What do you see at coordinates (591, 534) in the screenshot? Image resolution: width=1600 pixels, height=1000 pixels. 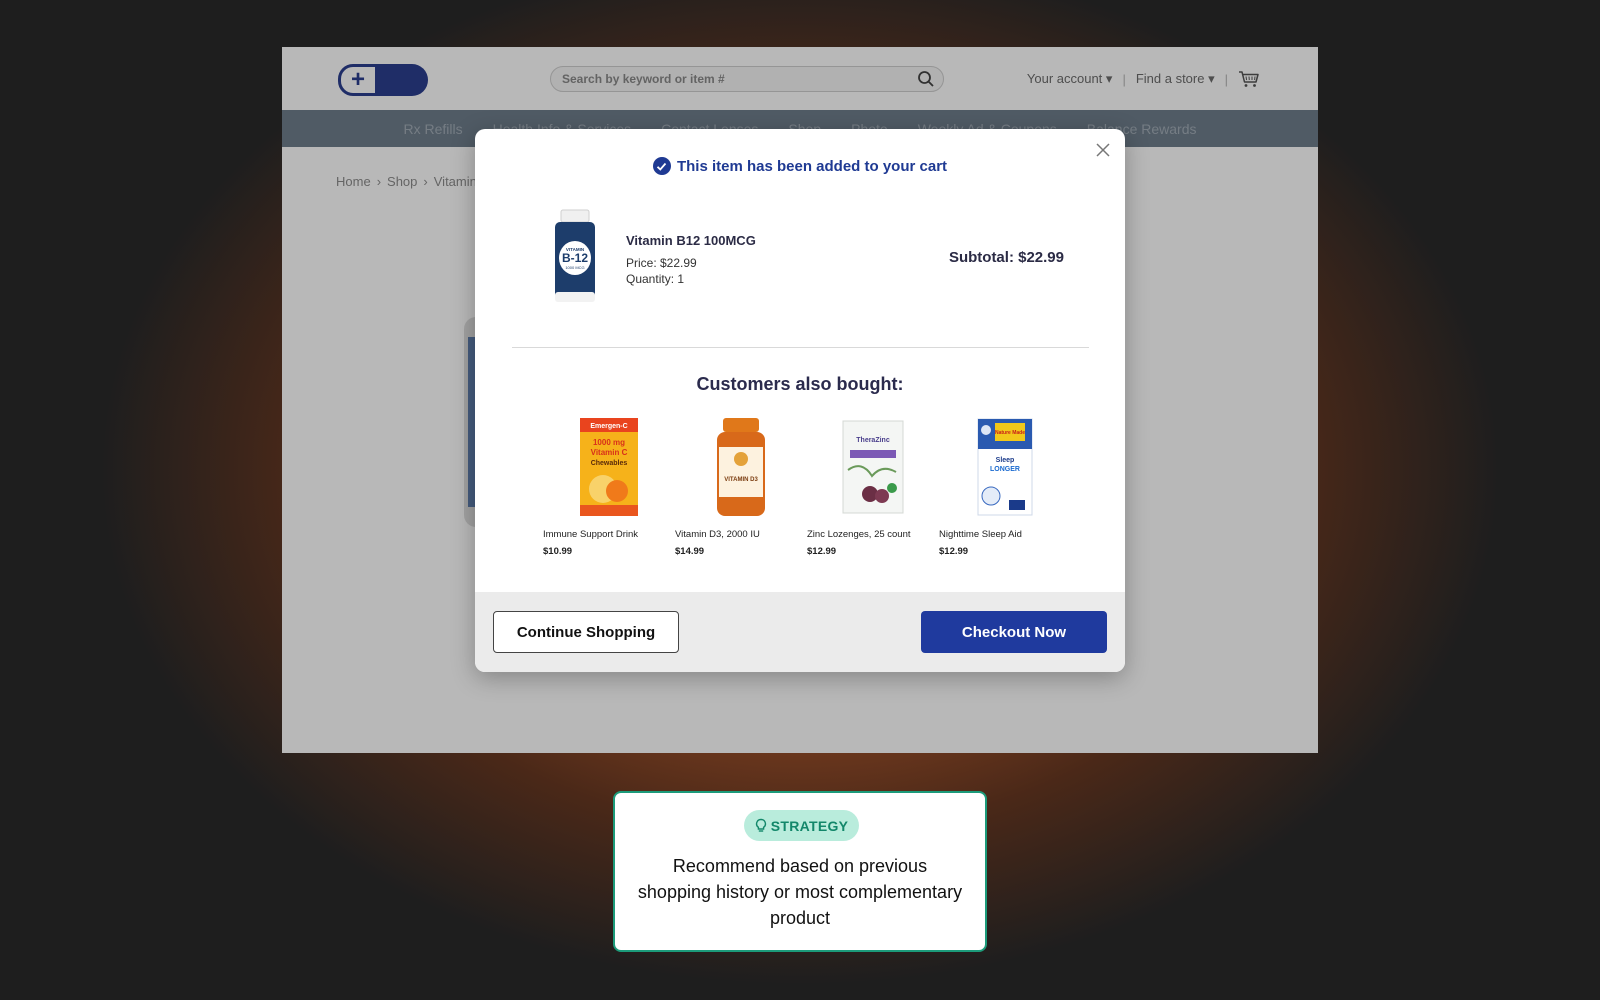 I see `recommendation-name: Immune Support Drink` at bounding box center [591, 534].